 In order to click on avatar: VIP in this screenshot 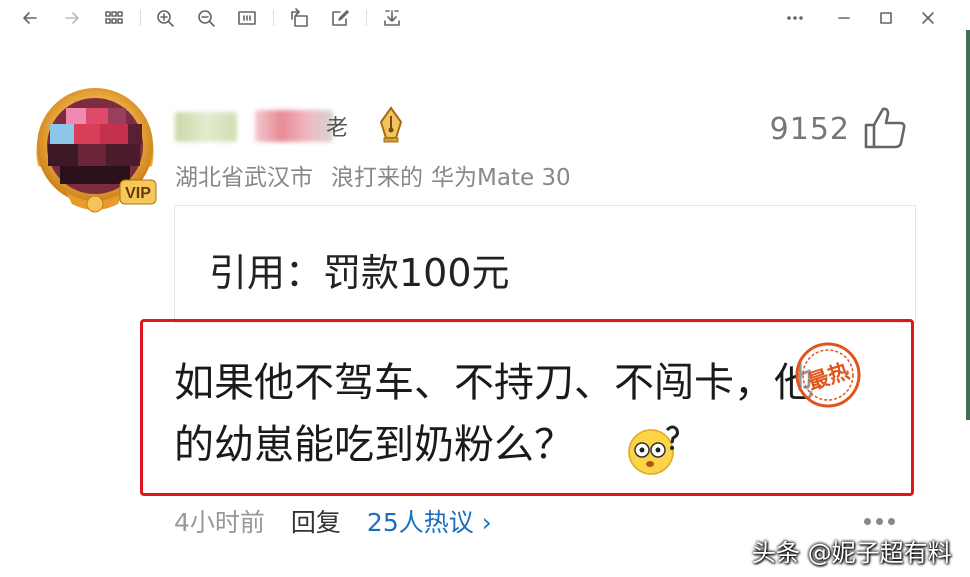, I will do `click(95, 149)`.